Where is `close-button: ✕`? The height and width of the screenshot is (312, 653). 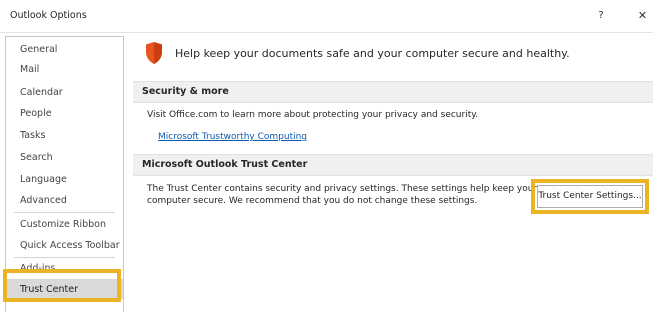 close-button: ✕ is located at coordinates (642, 16).